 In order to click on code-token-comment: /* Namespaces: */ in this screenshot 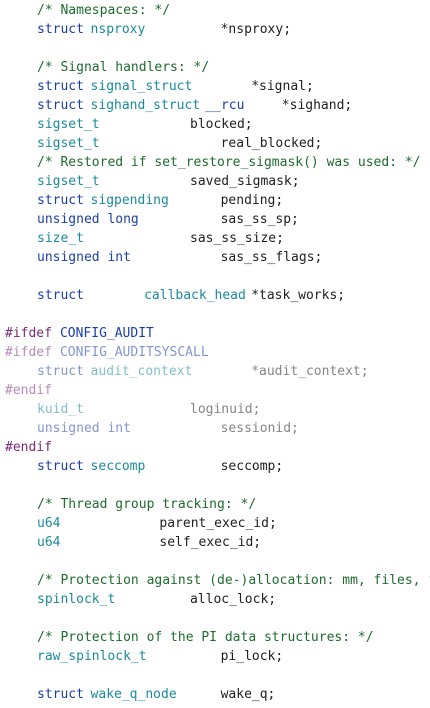, I will do `click(104, 10)`.